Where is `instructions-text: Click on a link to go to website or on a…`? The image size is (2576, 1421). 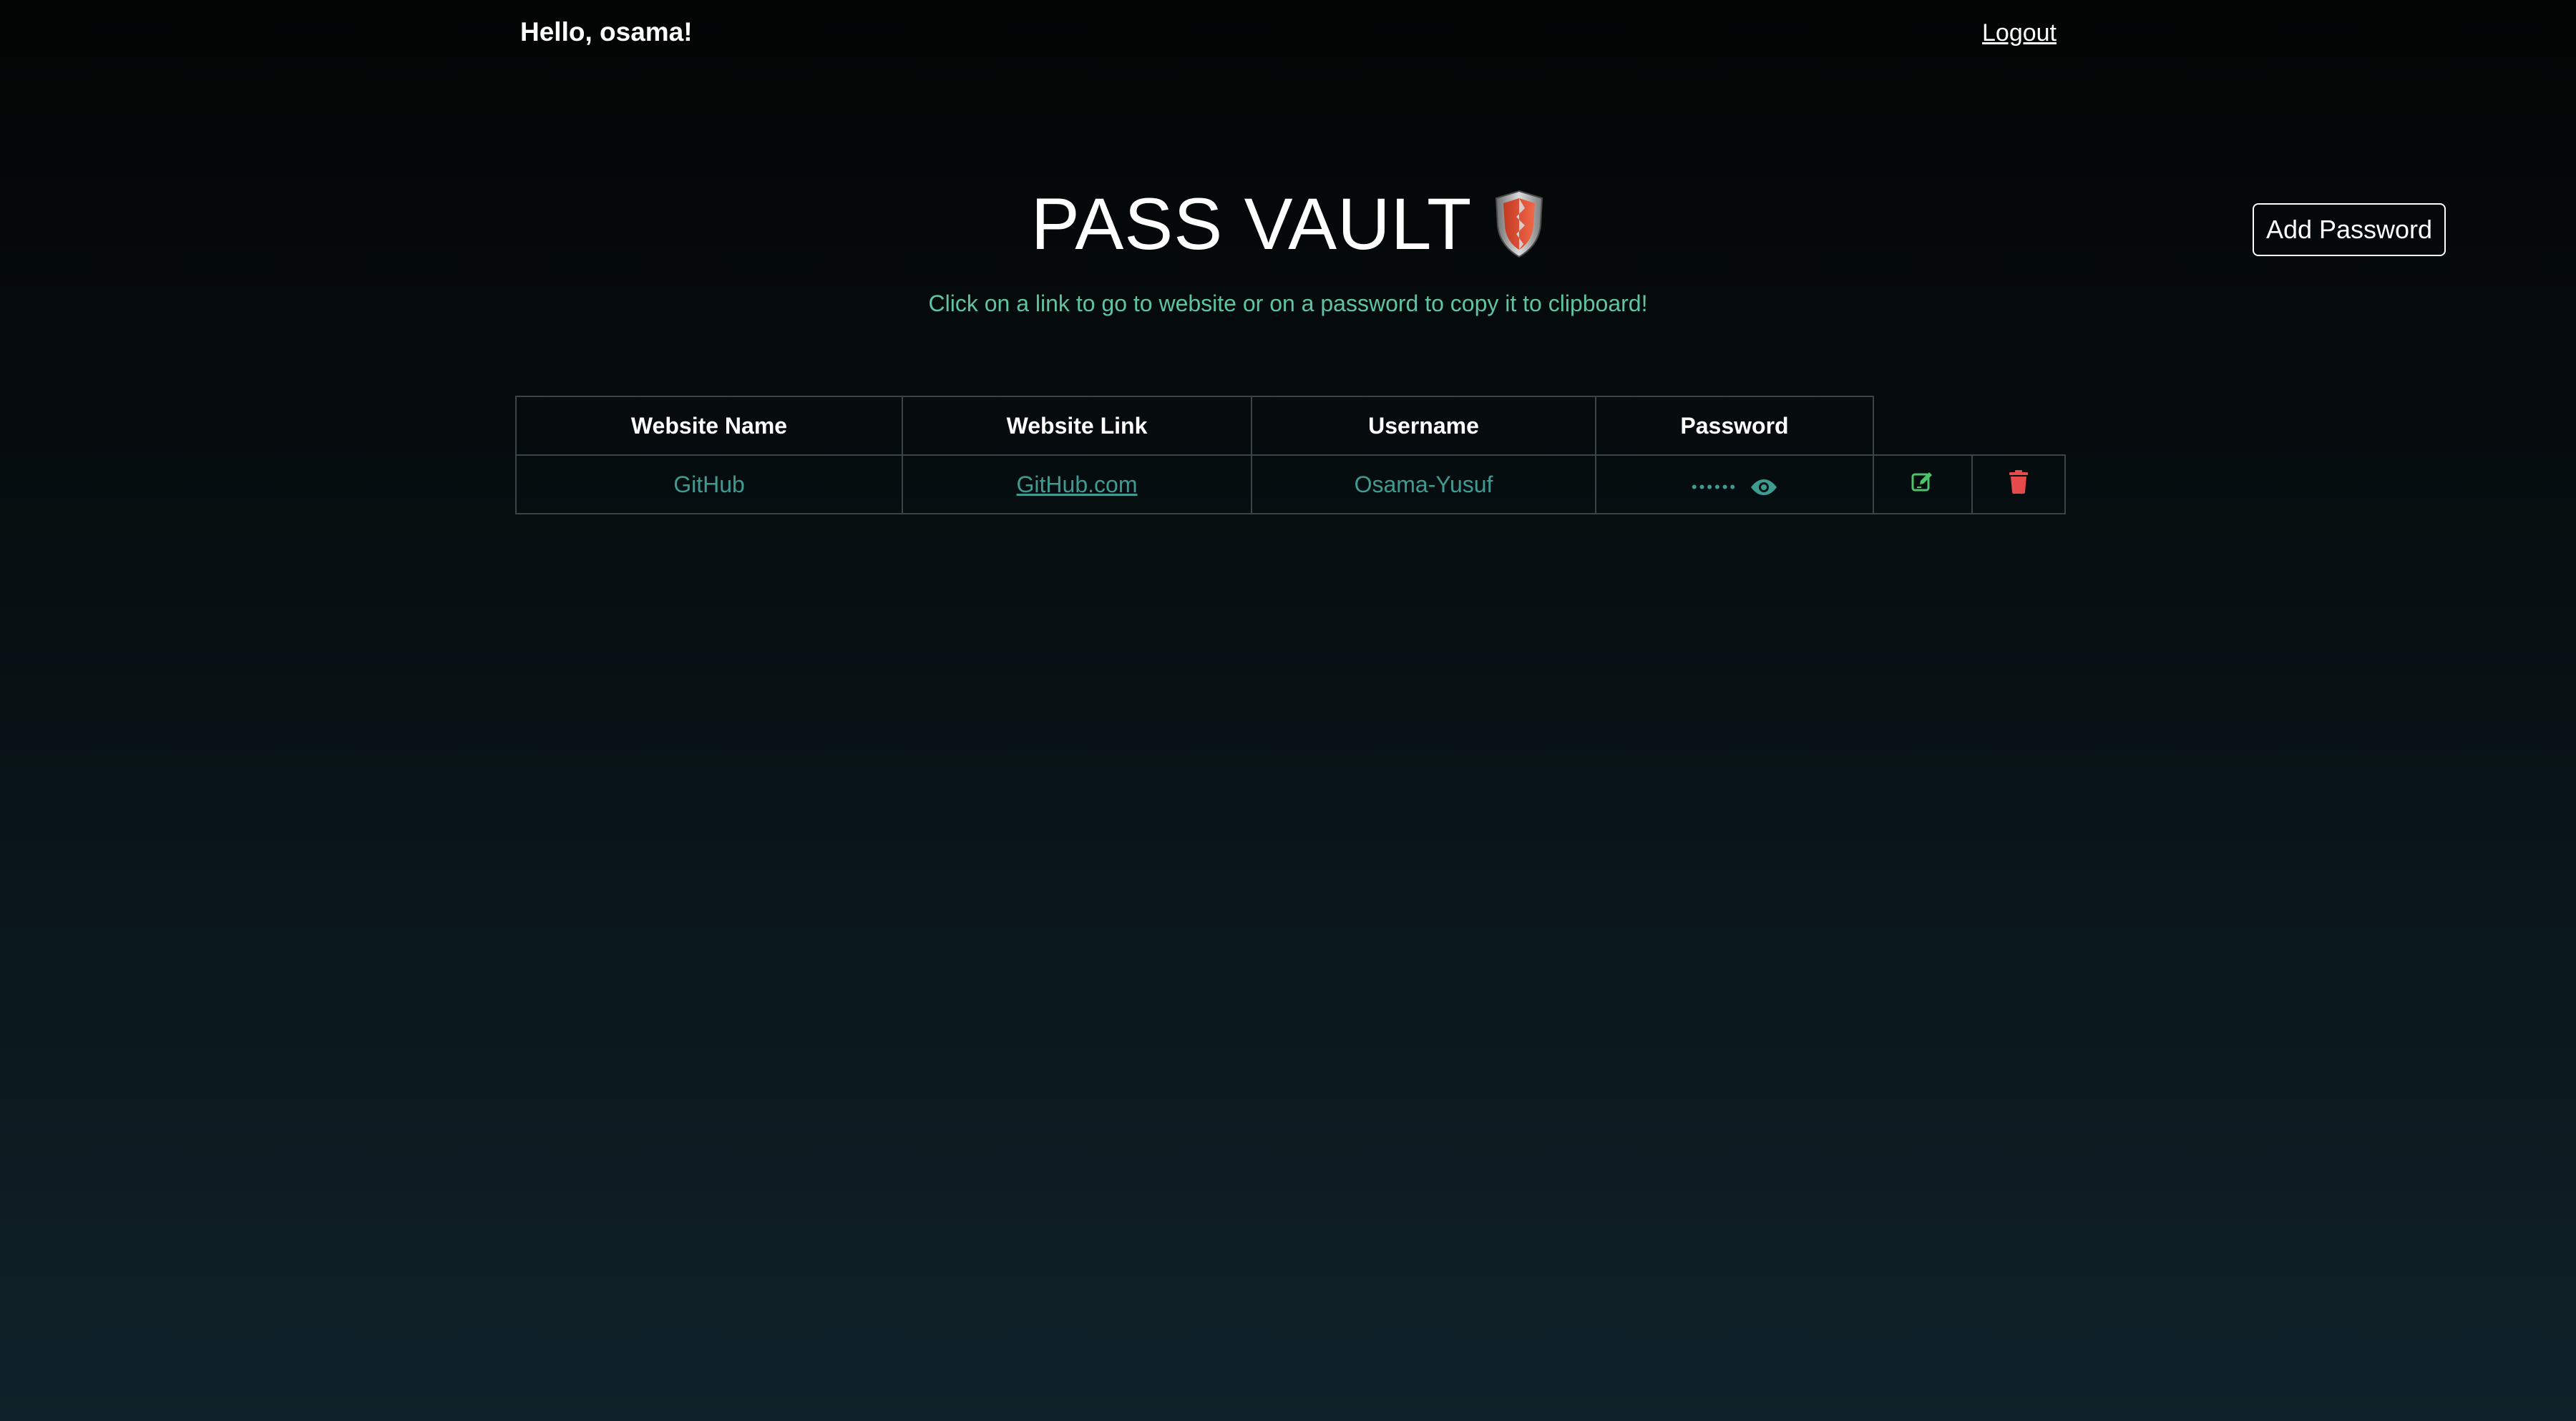 instructions-text: Click on a link to go to website or on a… is located at coordinates (1288, 303).